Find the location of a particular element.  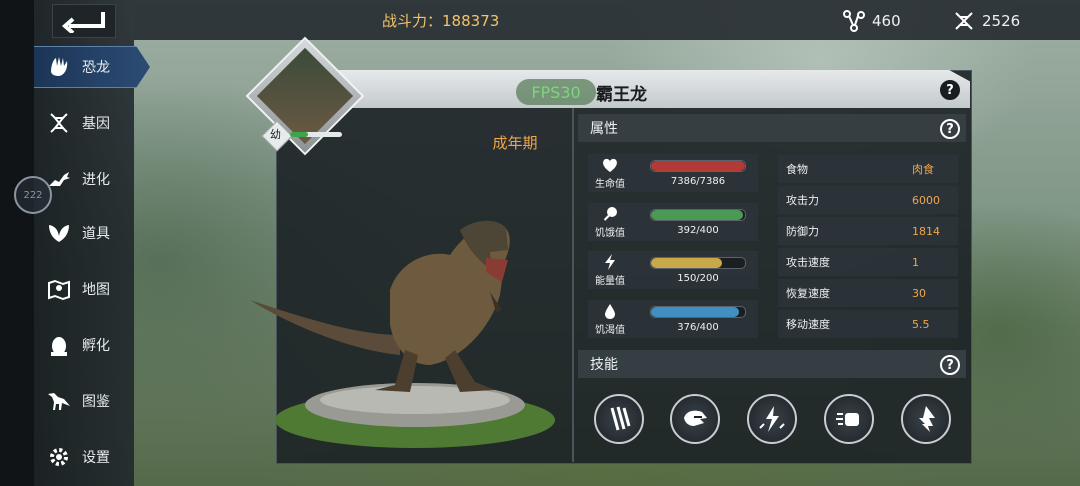

claw-slash-icon is located at coordinates (620, 418).